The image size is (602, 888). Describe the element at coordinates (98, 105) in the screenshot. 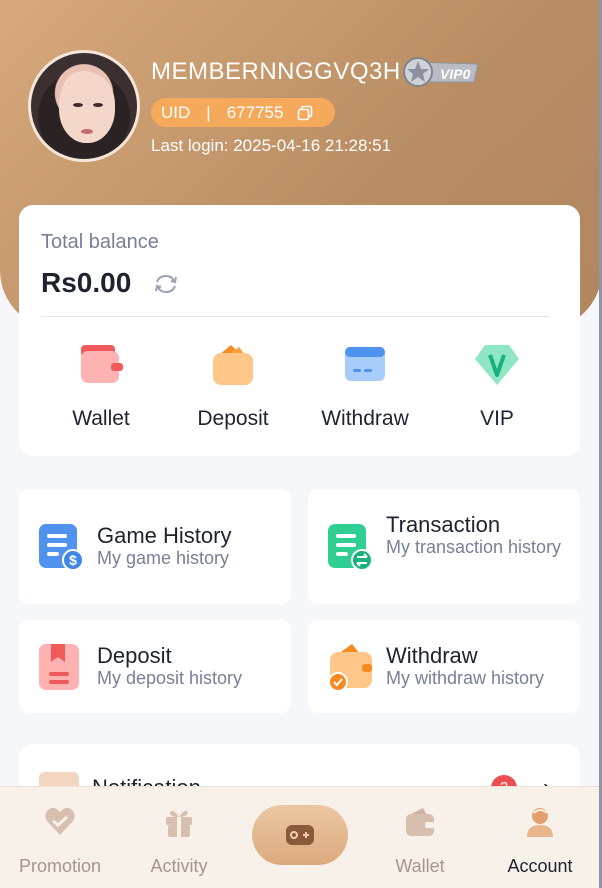

I see `avatar-eye-right` at that location.